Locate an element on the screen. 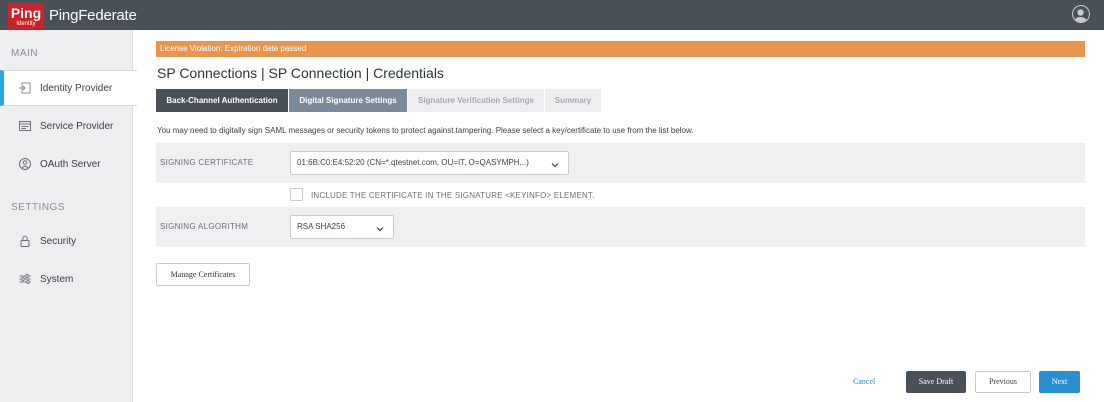 The height and width of the screenshot is (402, 1104). include-certificate-checkbox is located at coordinates (296, 194).